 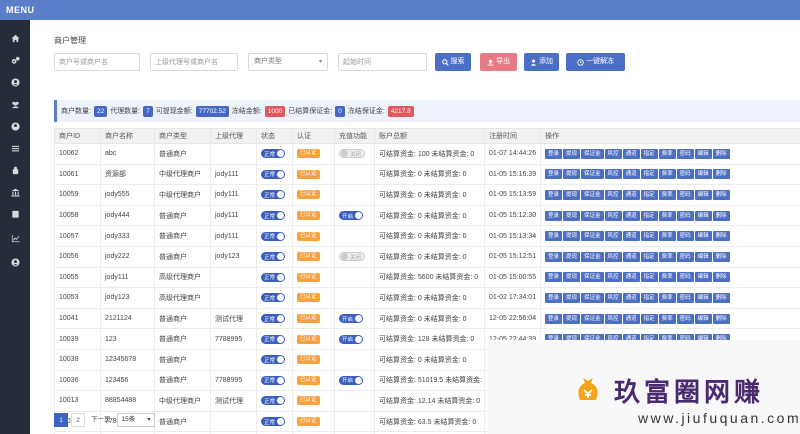 I want to click on menu-label: MENU, so click(x=20, y=10).